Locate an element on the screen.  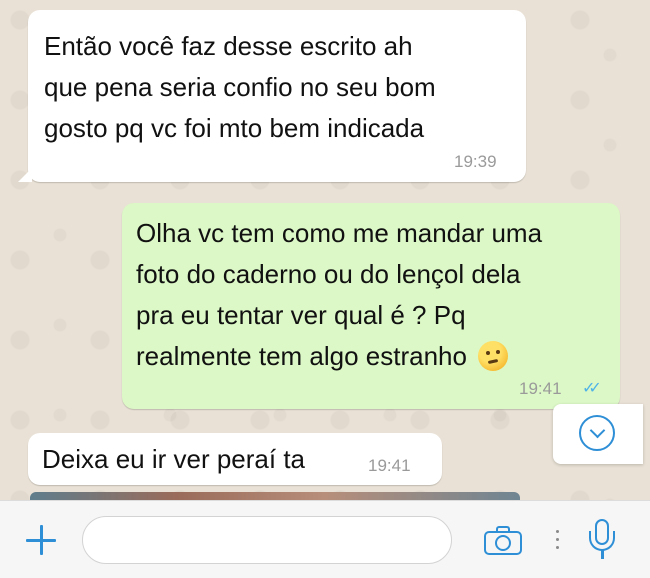
message-line: Deixa eu ir ver peraí ta is located at coordinates (174, 459).